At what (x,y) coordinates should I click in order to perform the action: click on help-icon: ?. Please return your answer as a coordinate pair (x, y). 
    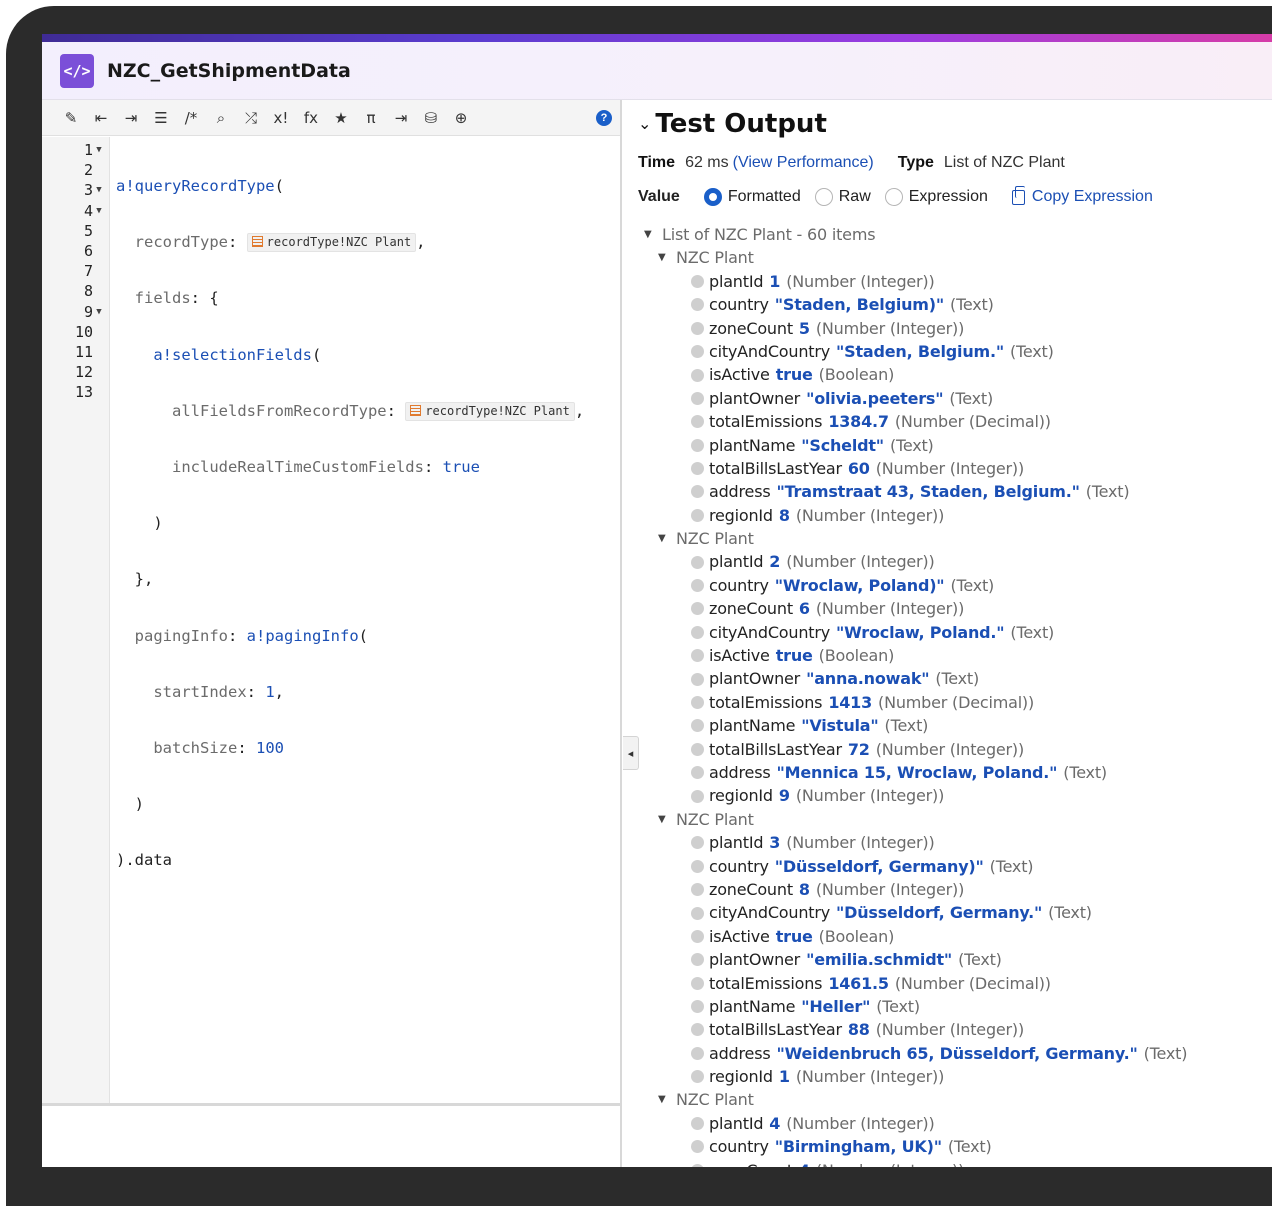
    Looking at the image, I should click on (604, 117).